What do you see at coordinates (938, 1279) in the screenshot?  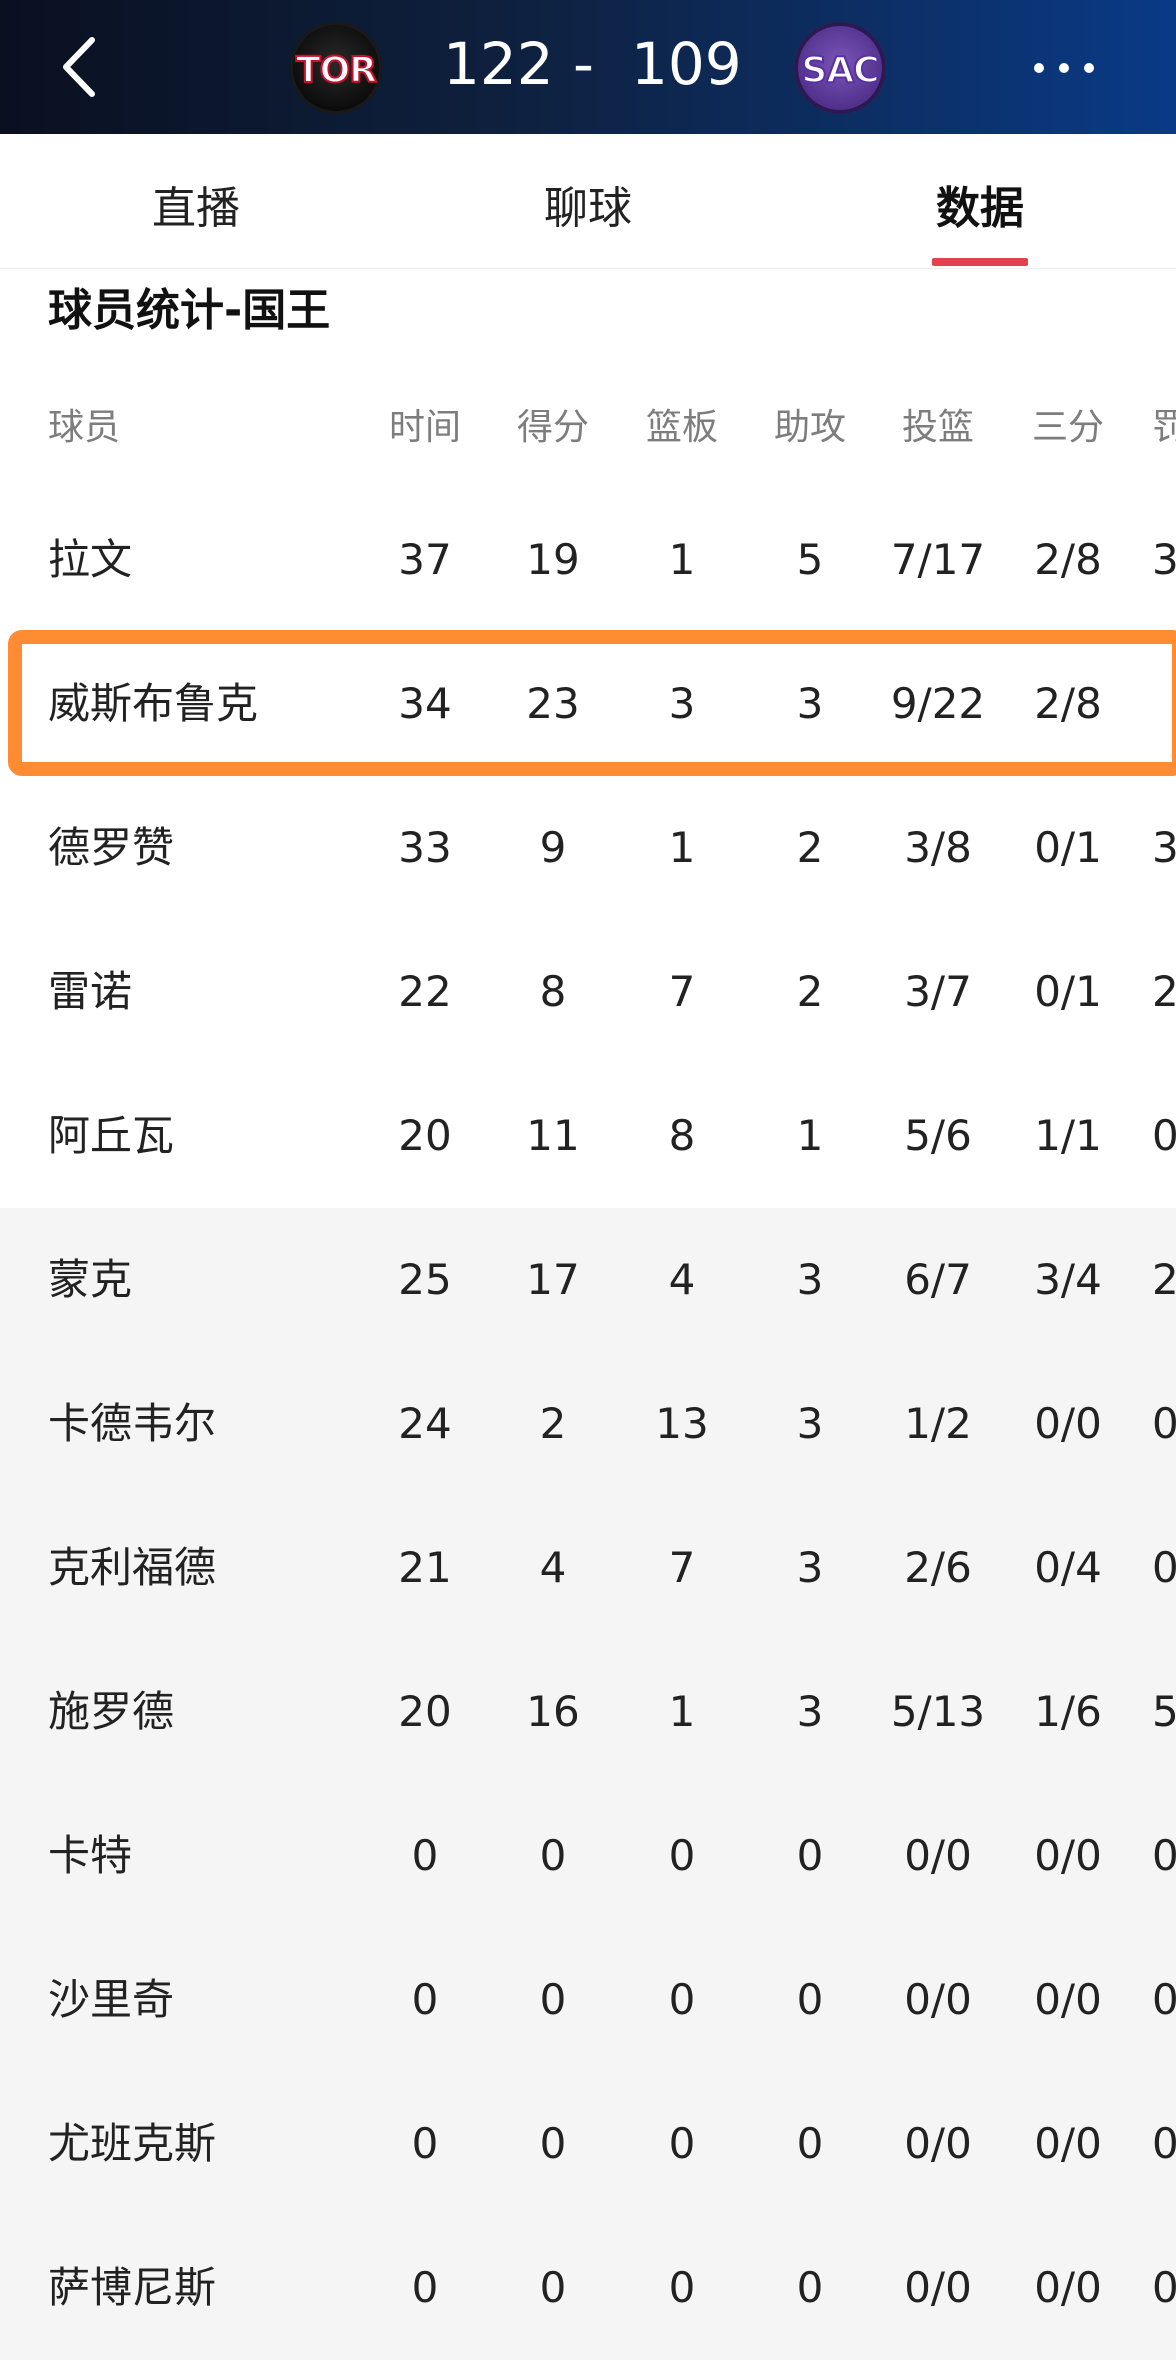 I see `stat-field-goals: 6/7` at bounding box center [938, 1279].